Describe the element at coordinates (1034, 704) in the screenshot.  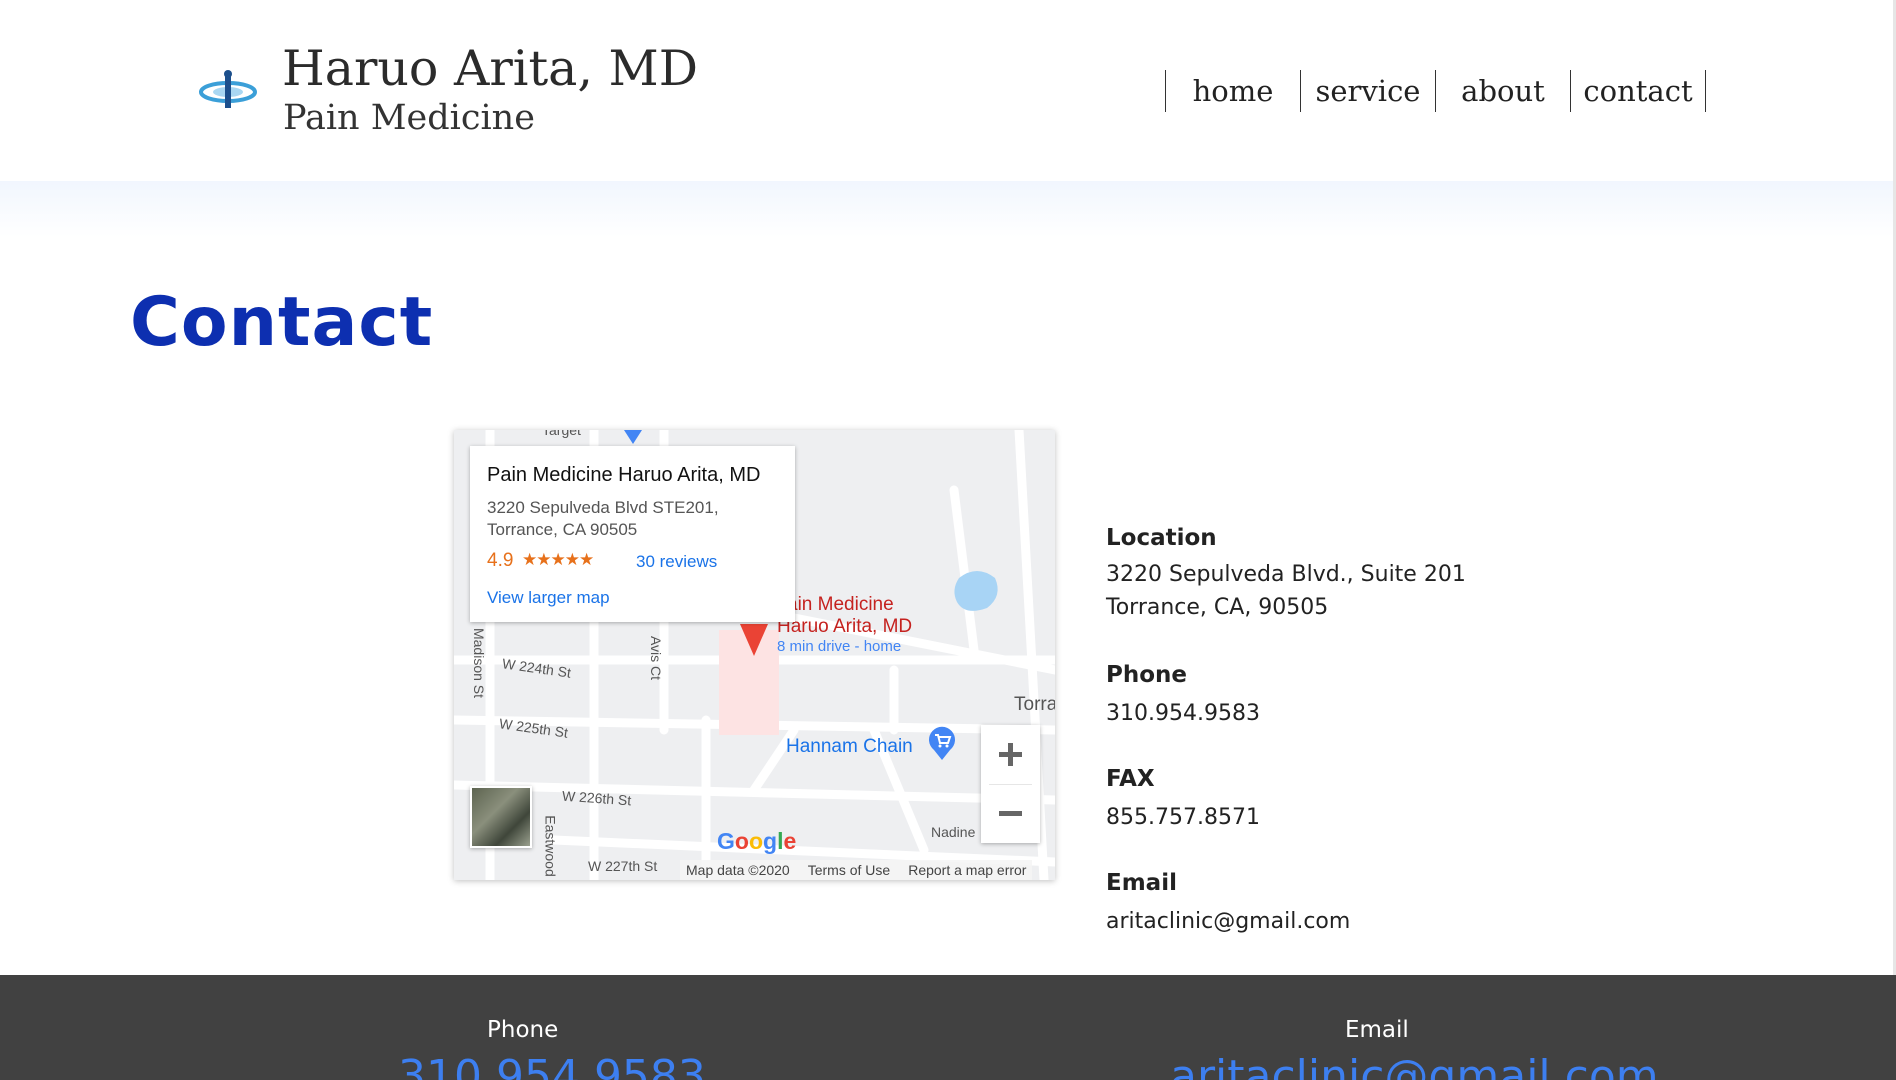
I see `street-label: Torra` at that location.